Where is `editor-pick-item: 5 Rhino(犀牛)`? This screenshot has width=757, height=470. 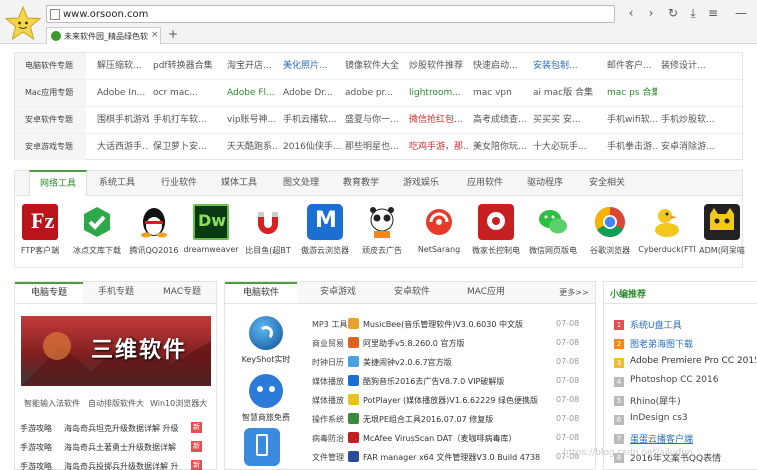 editor-pick-item: 5 Rhino(犀牛) is located at coordinates (685, 402).